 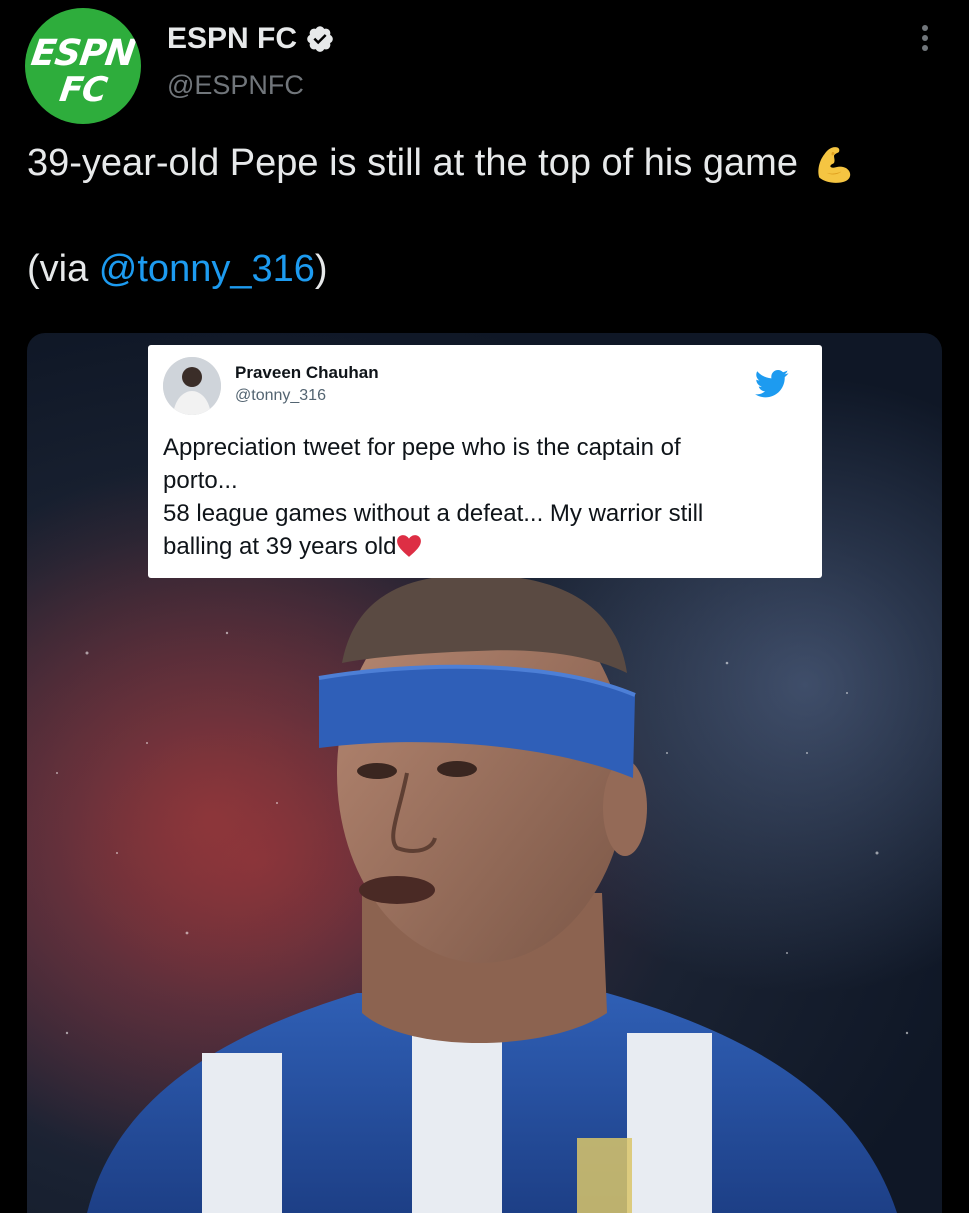 What do you see at coordinates (320, 39) in the screenshot?
I see `verified-badge-icon` at bounding box center [320, 39].